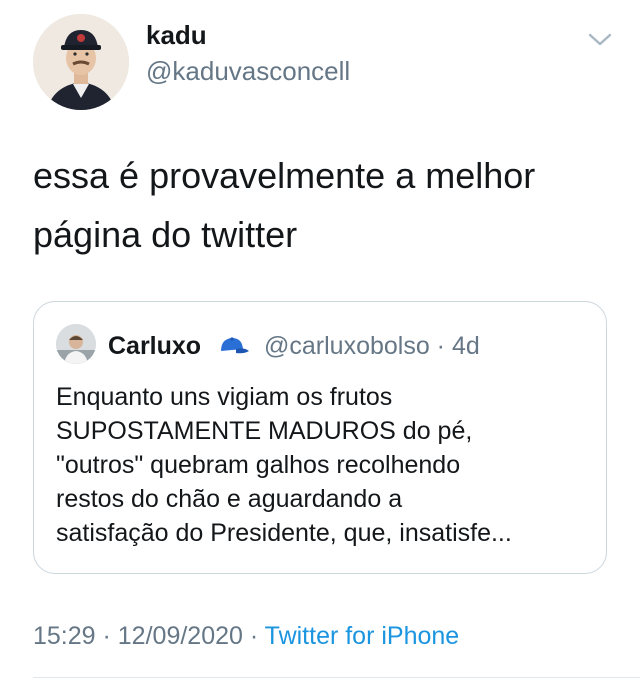  What do you see at coordinates (155, 346) in the screenshot?
I see `quoted-author-name: Carluxo` at bounding box center [155, 346].